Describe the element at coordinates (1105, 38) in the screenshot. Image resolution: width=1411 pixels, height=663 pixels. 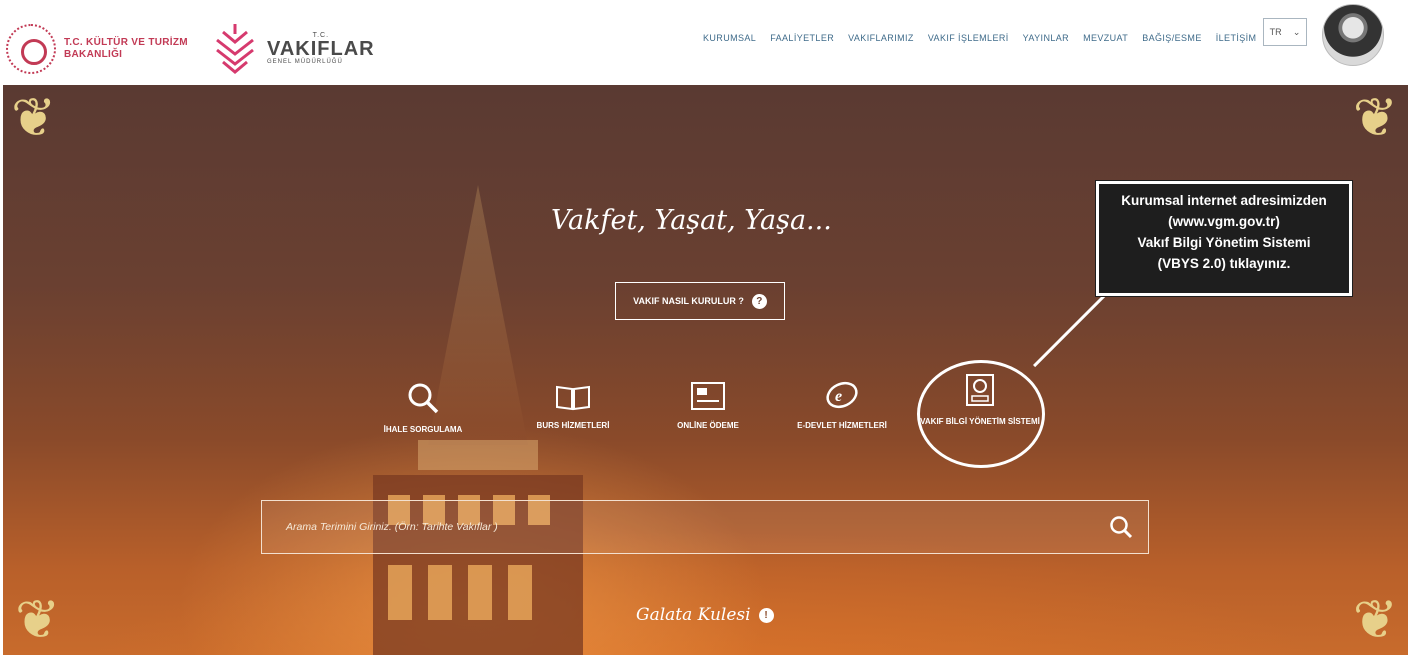
I see `nav-item-mevzuat: MEVZUAT` at that location.